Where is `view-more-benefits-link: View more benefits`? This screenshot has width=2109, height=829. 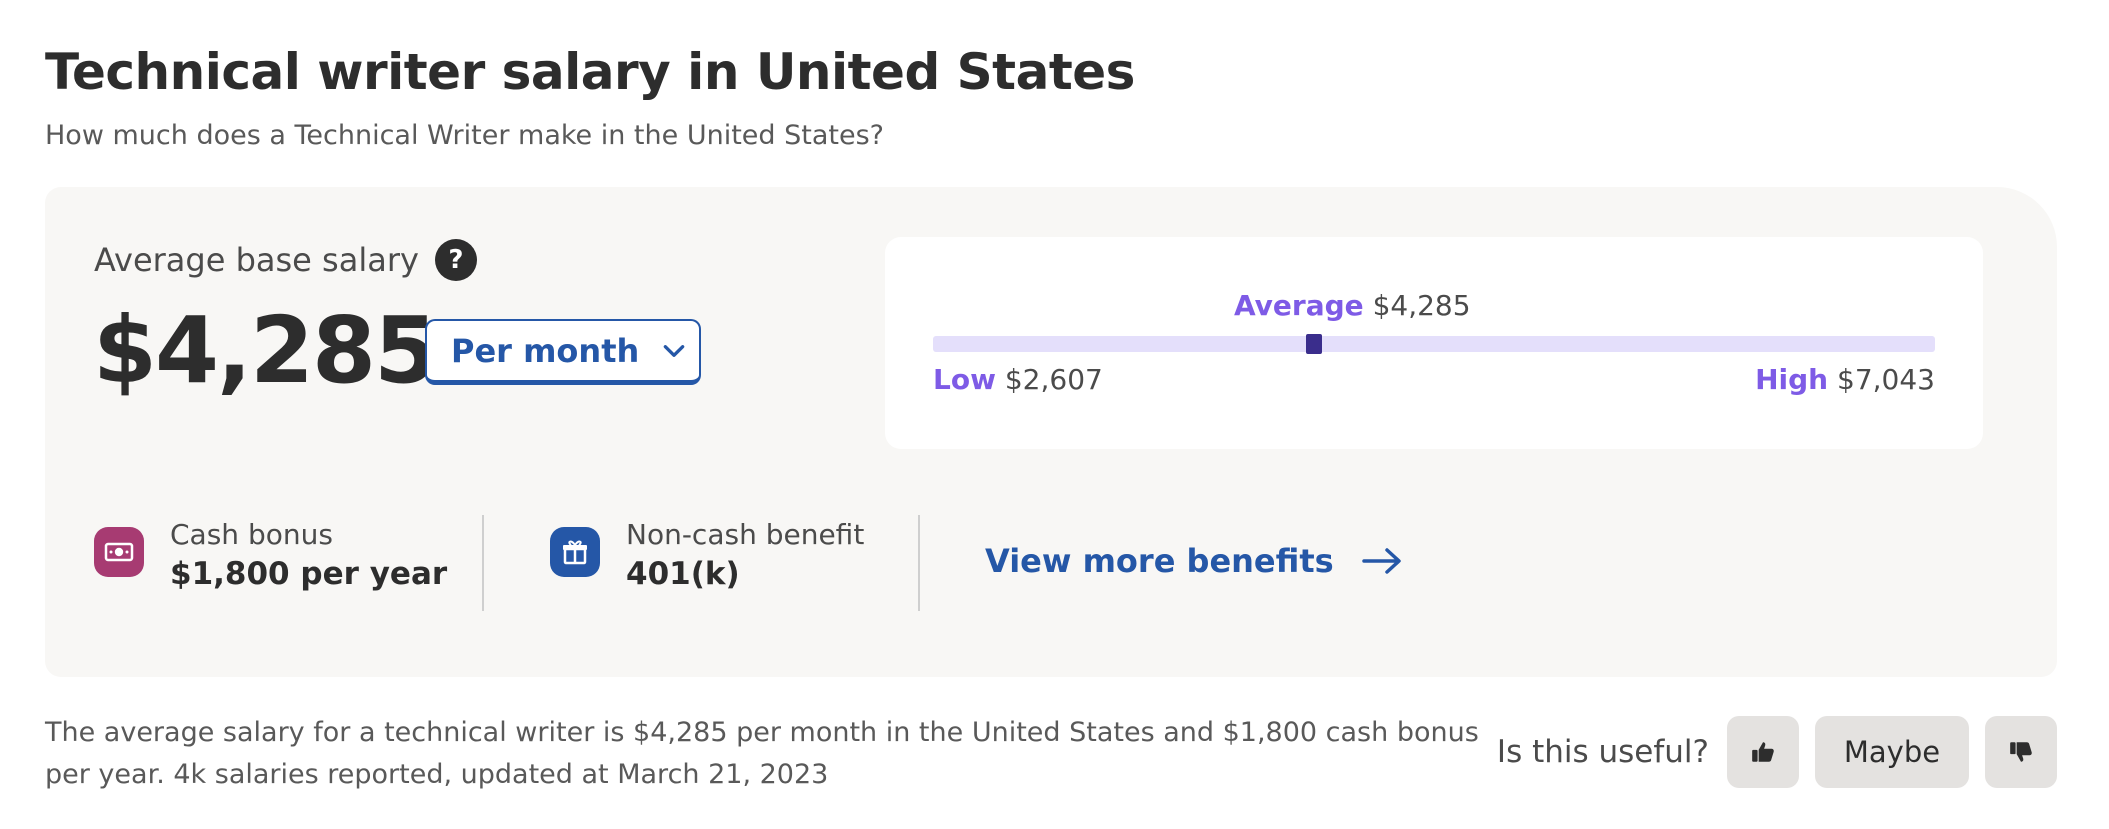
view-more-benefits-link: View more benefits is located at coordinates (1194, 561).